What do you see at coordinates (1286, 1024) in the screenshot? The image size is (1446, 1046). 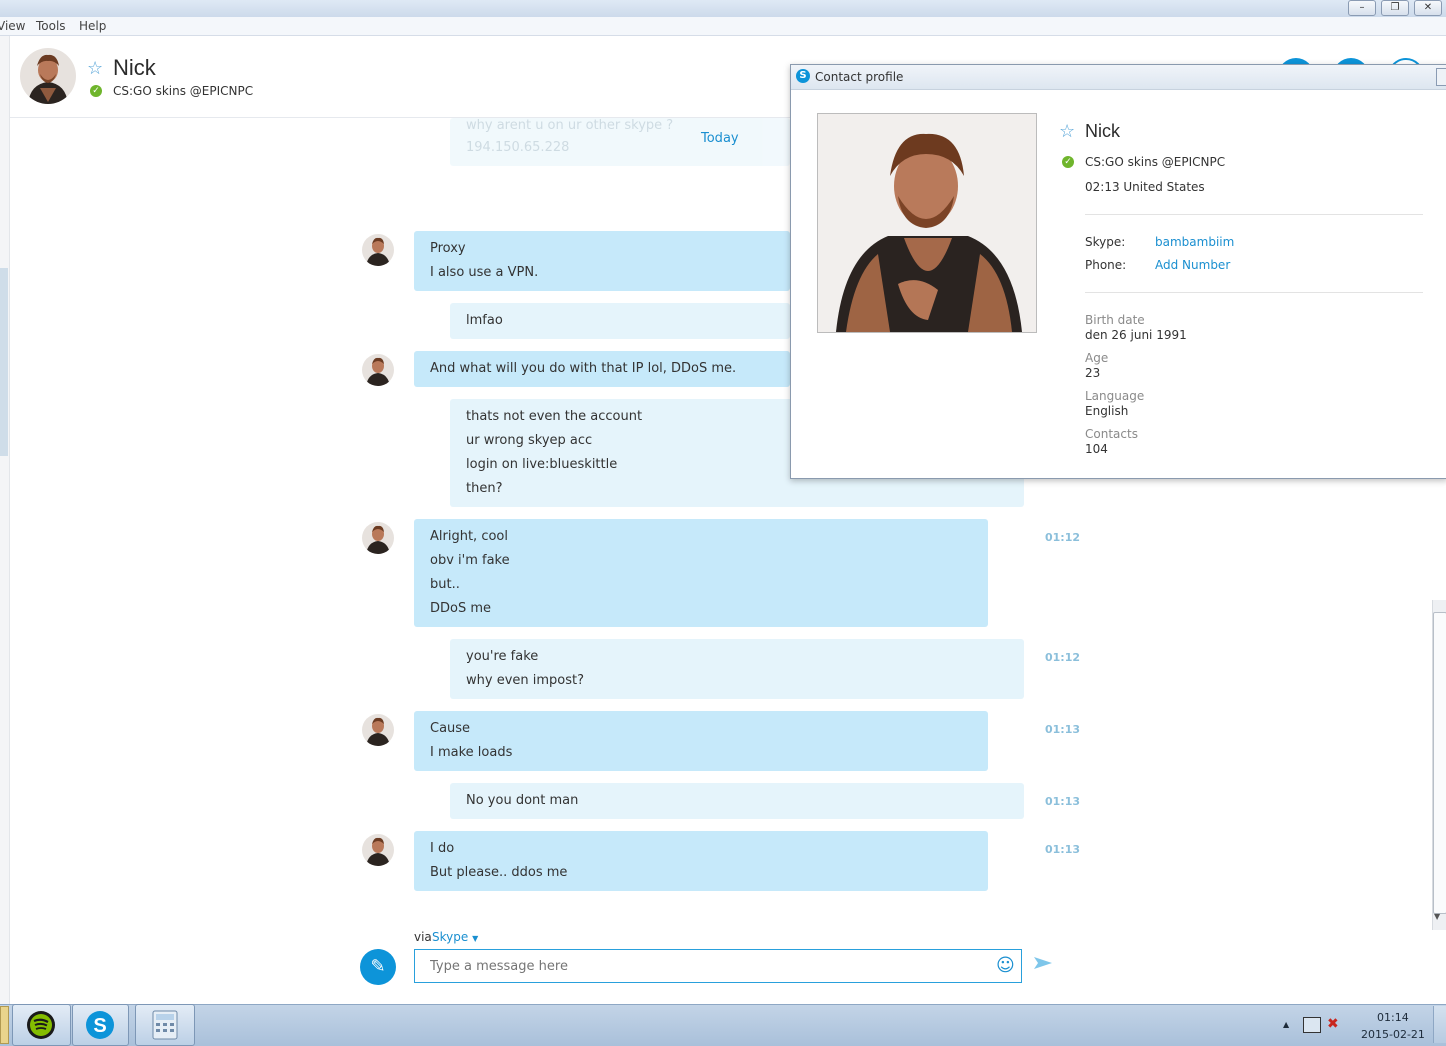 I see `show-hidden-icons-arrow-icon: ▲` at bounding box center [1286, 1024].